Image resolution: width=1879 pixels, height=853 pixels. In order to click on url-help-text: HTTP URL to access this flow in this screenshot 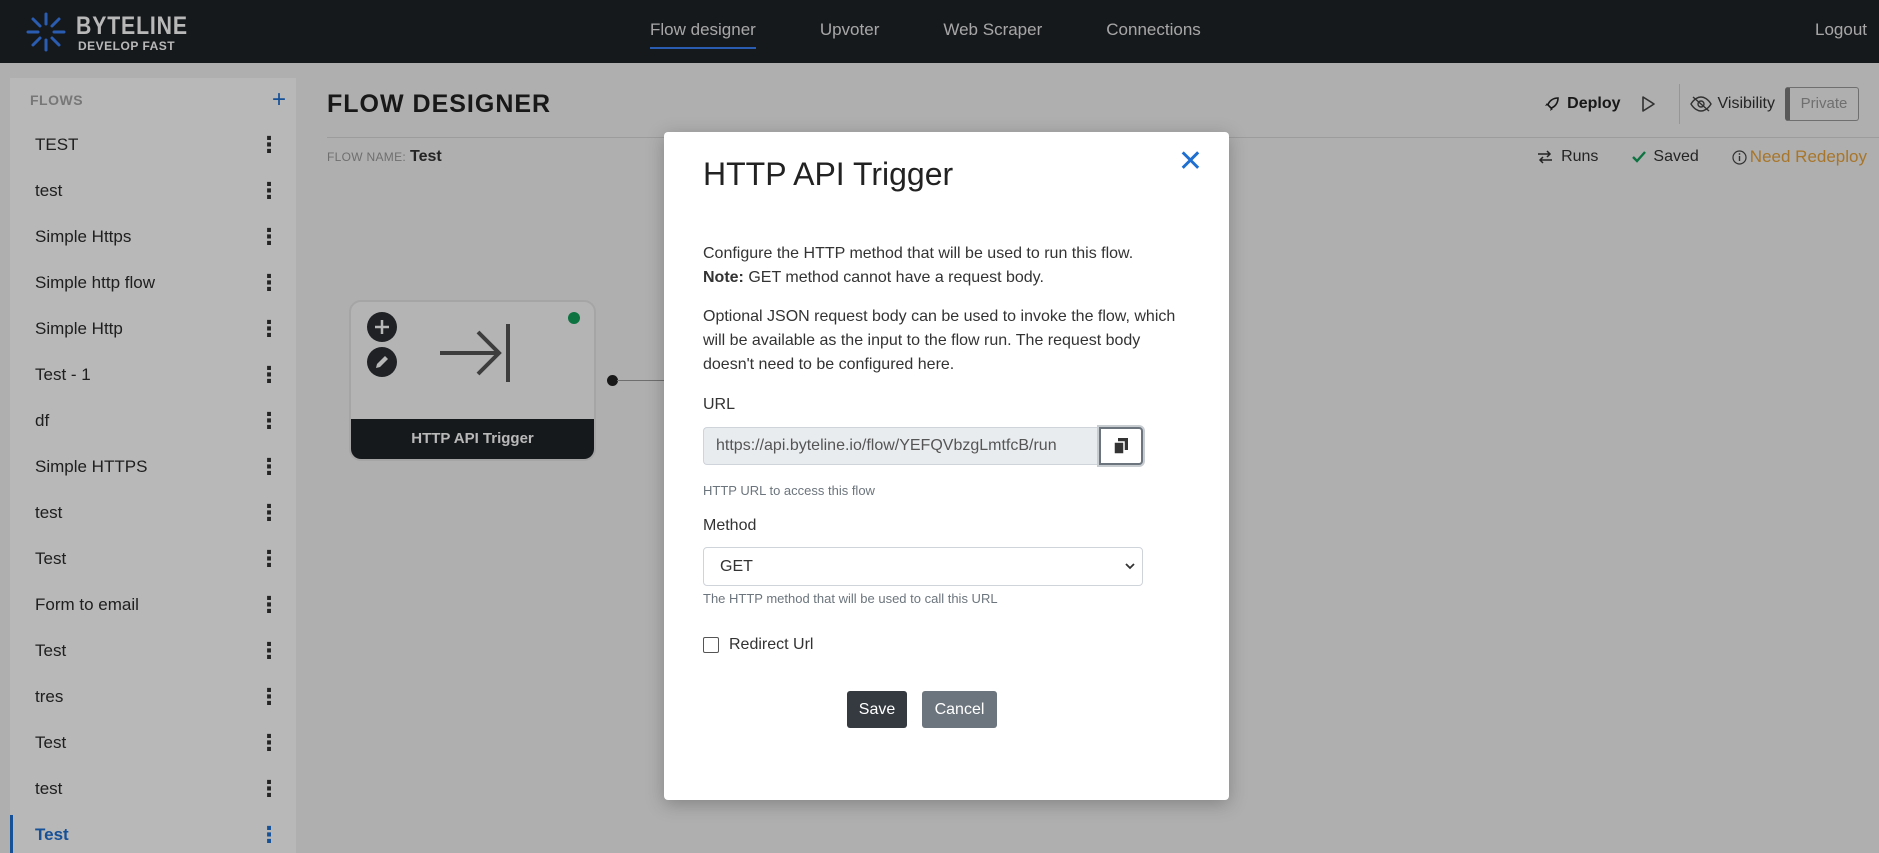, I will do `click(789, 490)`.